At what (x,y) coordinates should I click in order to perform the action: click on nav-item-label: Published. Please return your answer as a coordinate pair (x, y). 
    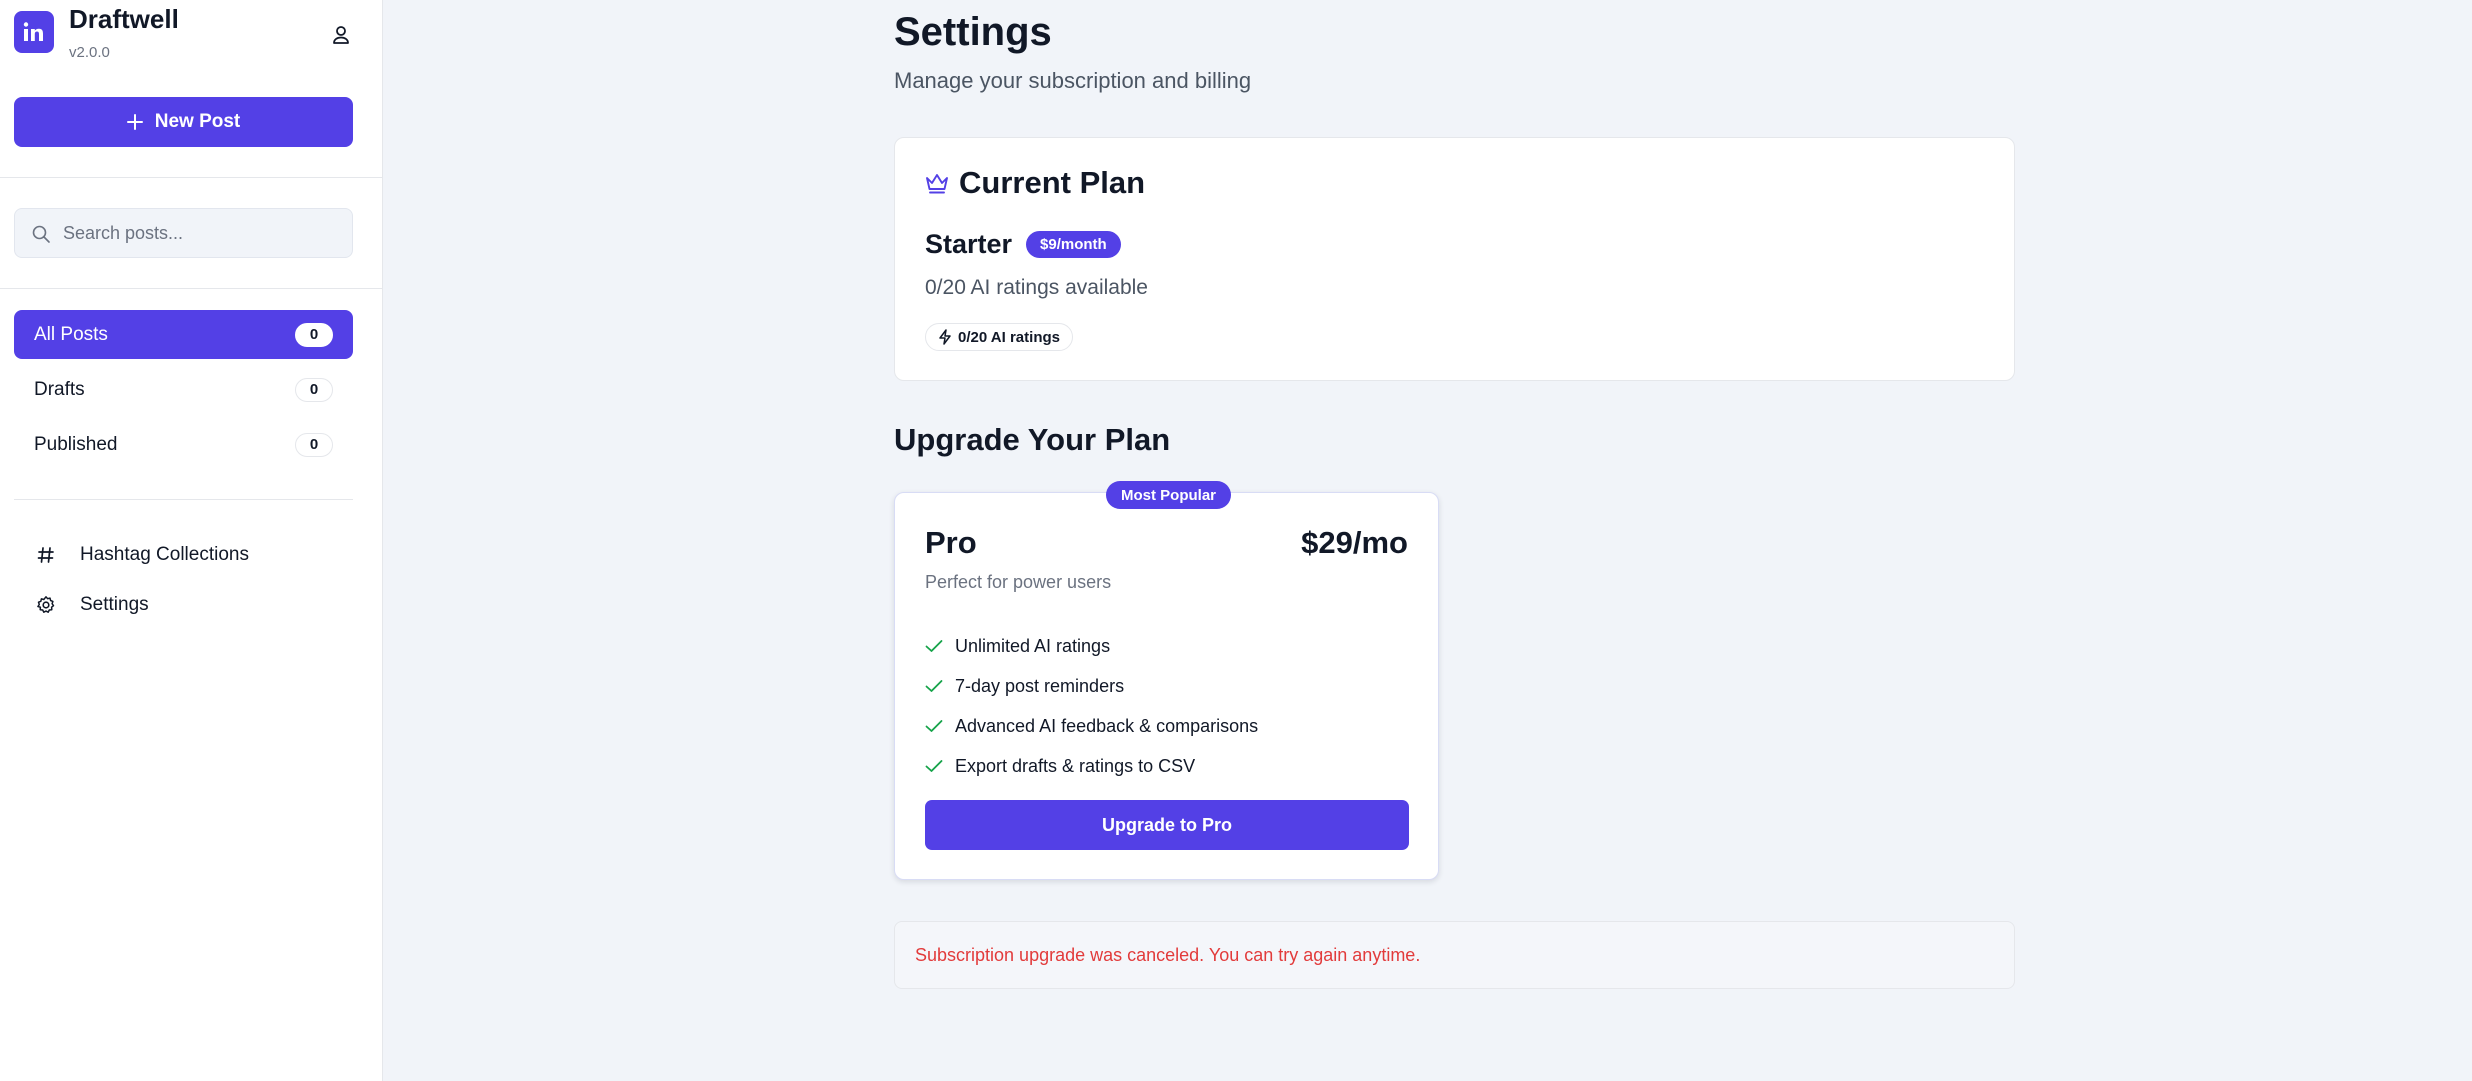
    Looking at the image, I should click on (76, 444).